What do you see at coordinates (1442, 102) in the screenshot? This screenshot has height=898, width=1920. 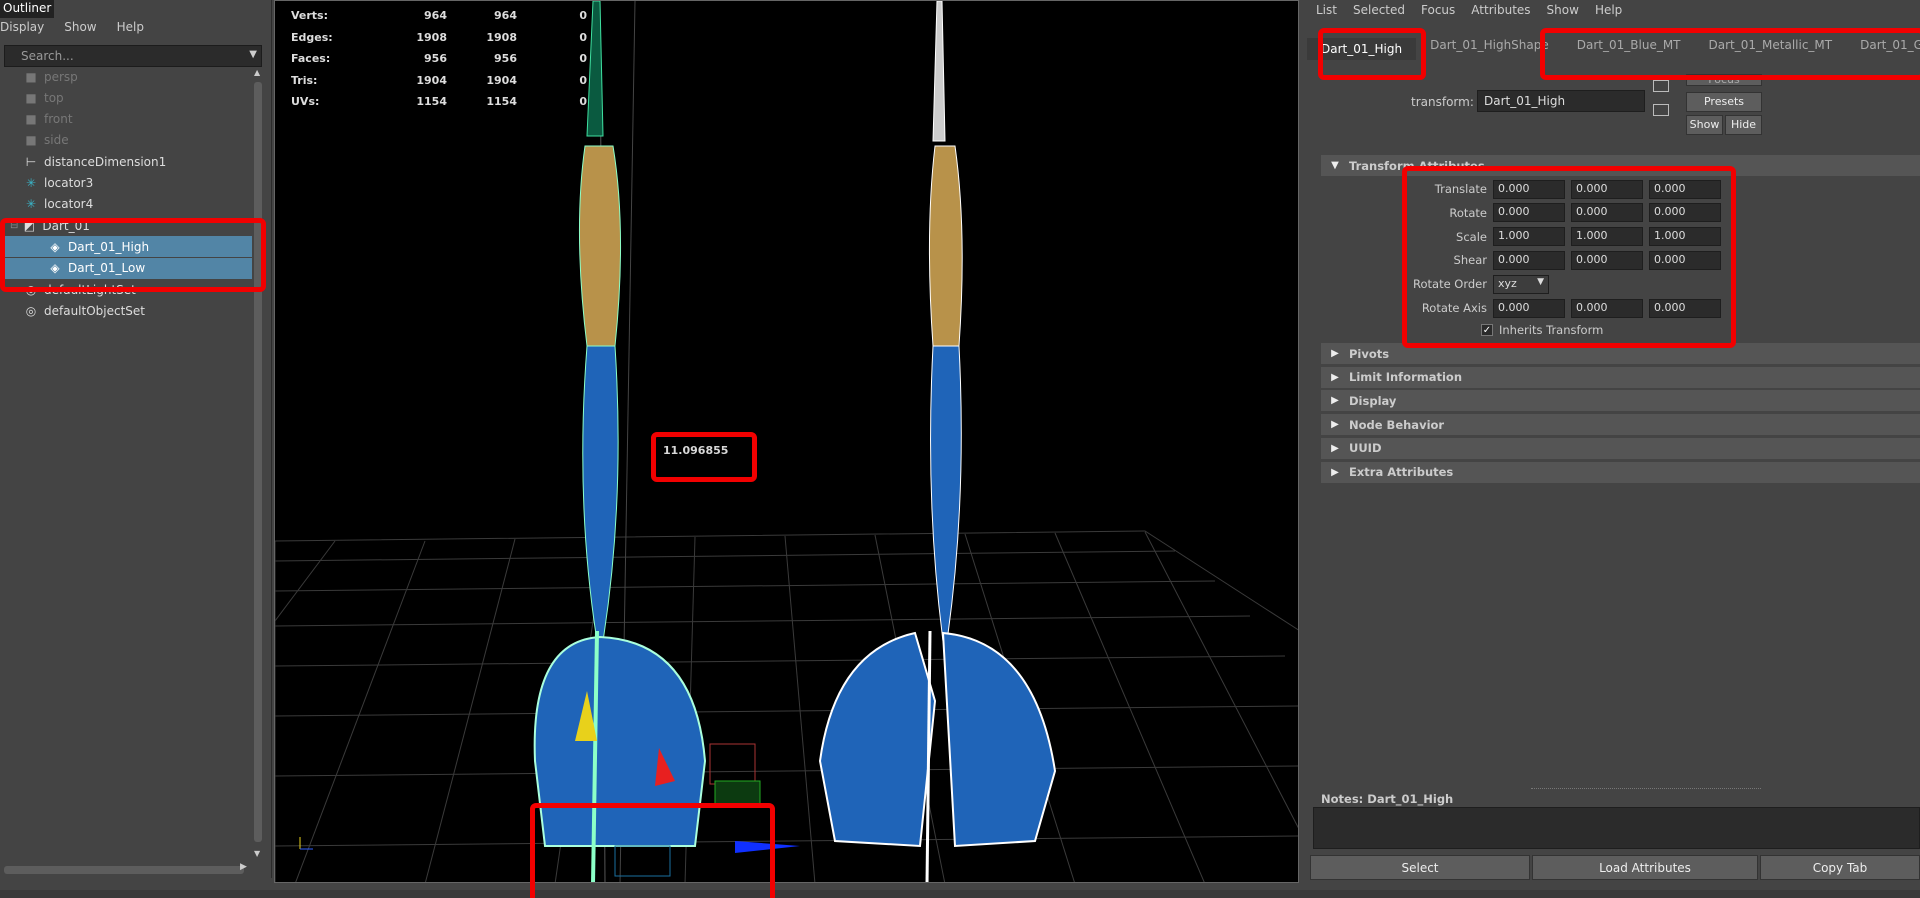 I see `transform-label: transform:` at bounding box center [1442, 102].